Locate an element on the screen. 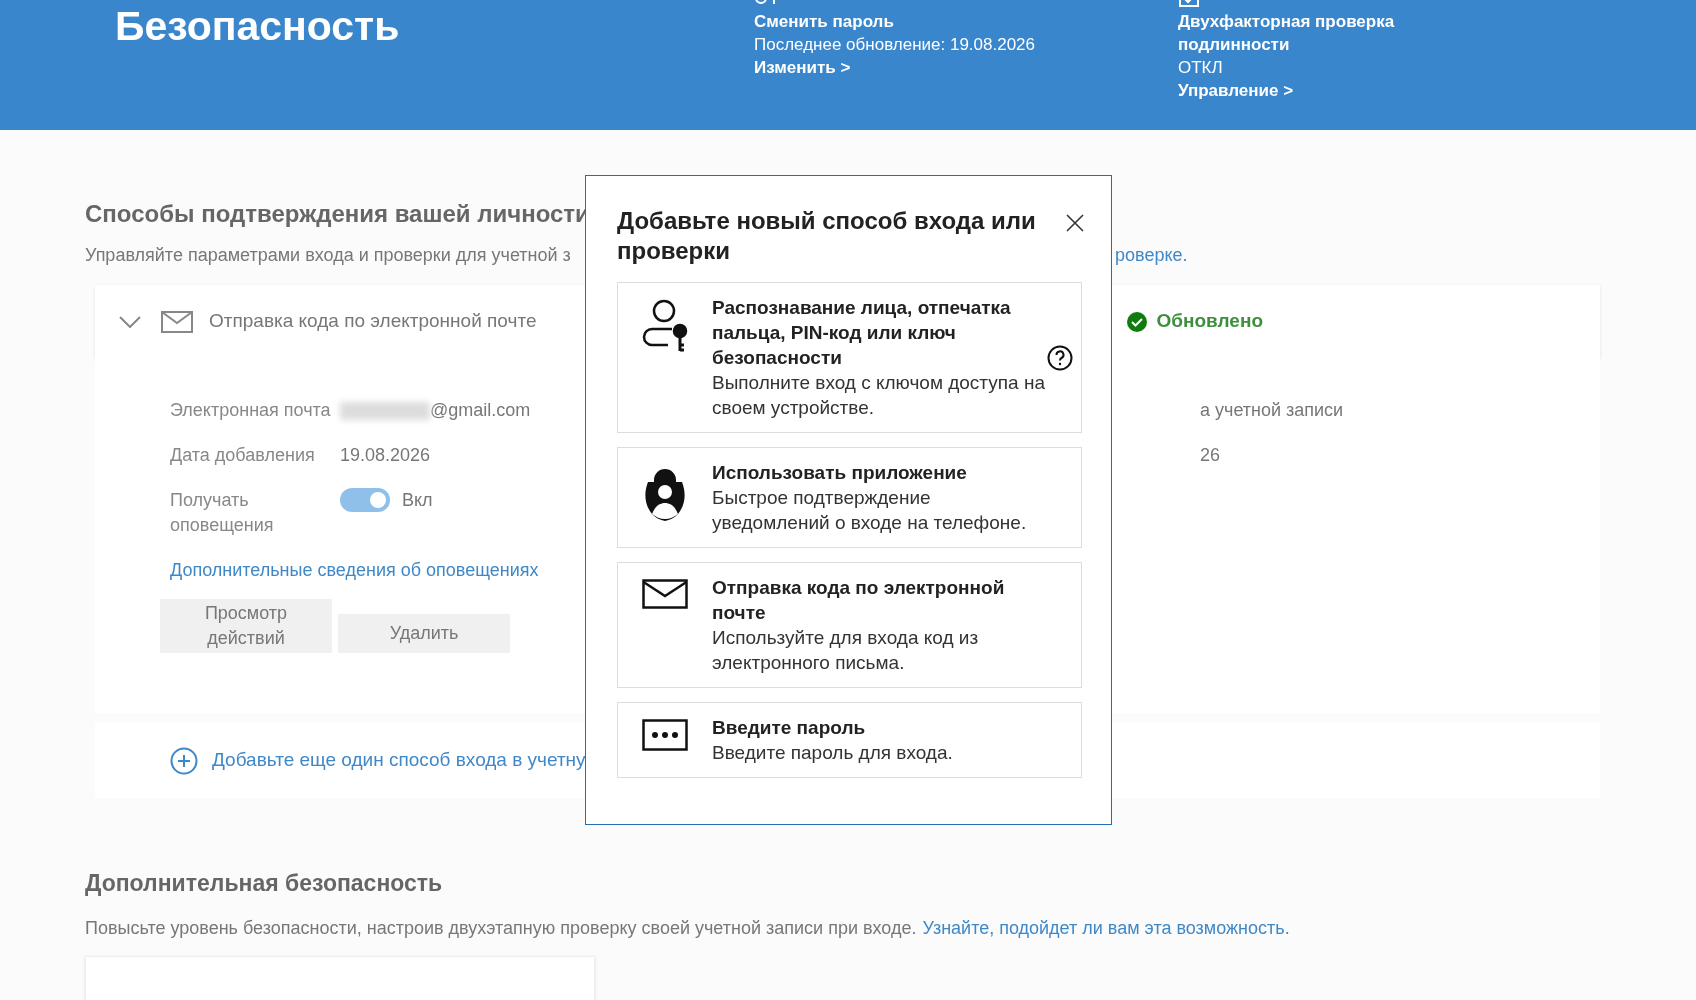 Image resolution: width=1696 pixels, height=1000 pixels. field-text: а учетной записи is located at coordinates (1272, 410).